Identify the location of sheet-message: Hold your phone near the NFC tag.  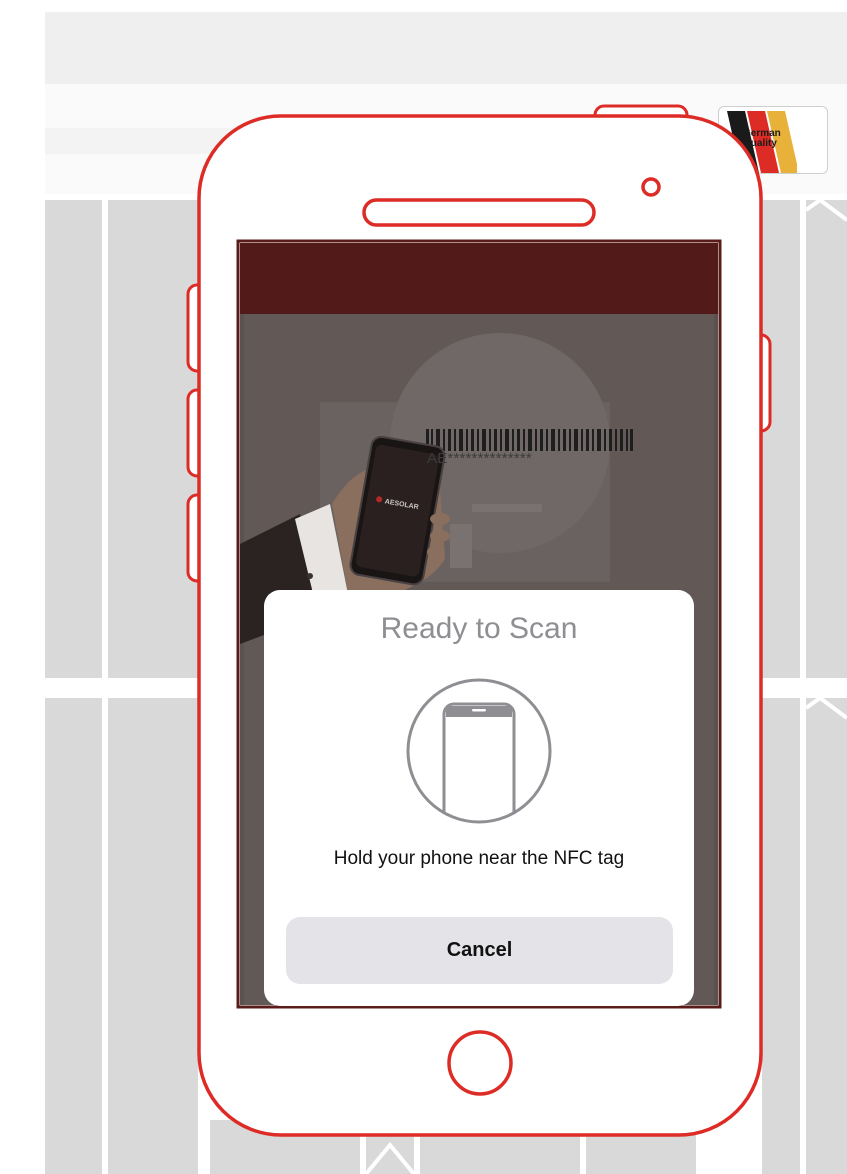
(479, 858).